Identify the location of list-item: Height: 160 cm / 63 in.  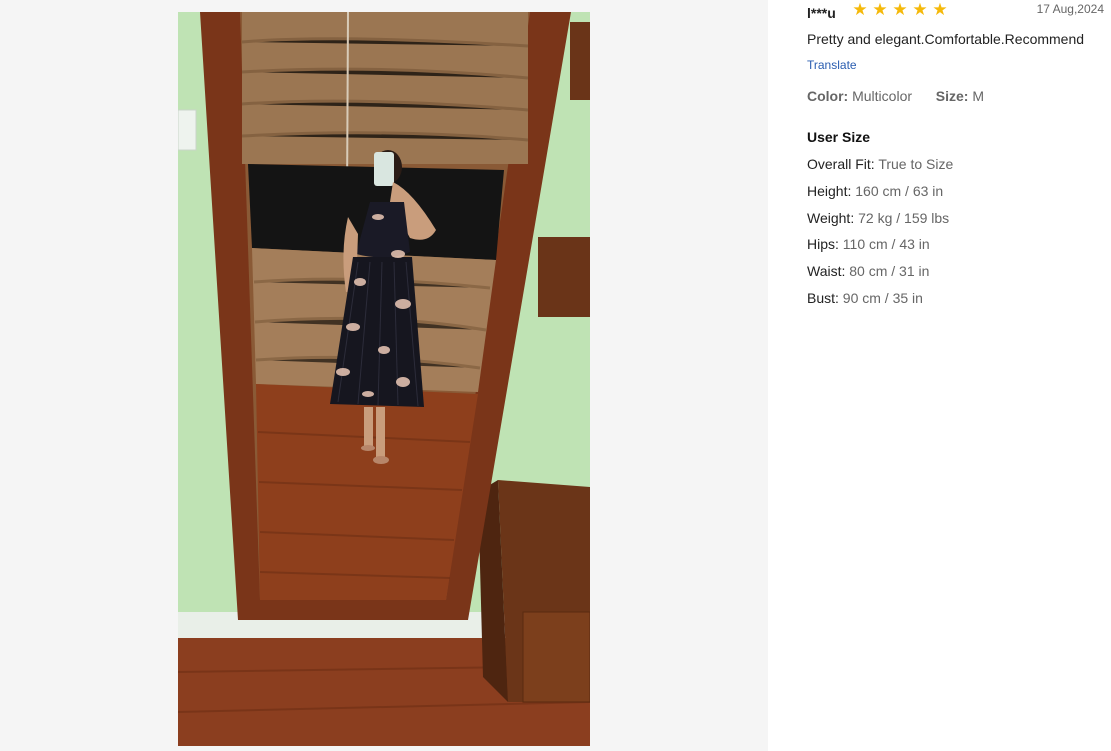
(880, 196).